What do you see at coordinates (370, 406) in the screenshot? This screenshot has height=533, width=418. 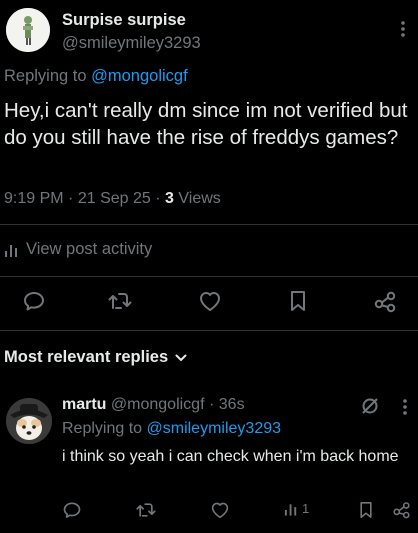 I see `grok-icon` at bounding box center [370, 406].